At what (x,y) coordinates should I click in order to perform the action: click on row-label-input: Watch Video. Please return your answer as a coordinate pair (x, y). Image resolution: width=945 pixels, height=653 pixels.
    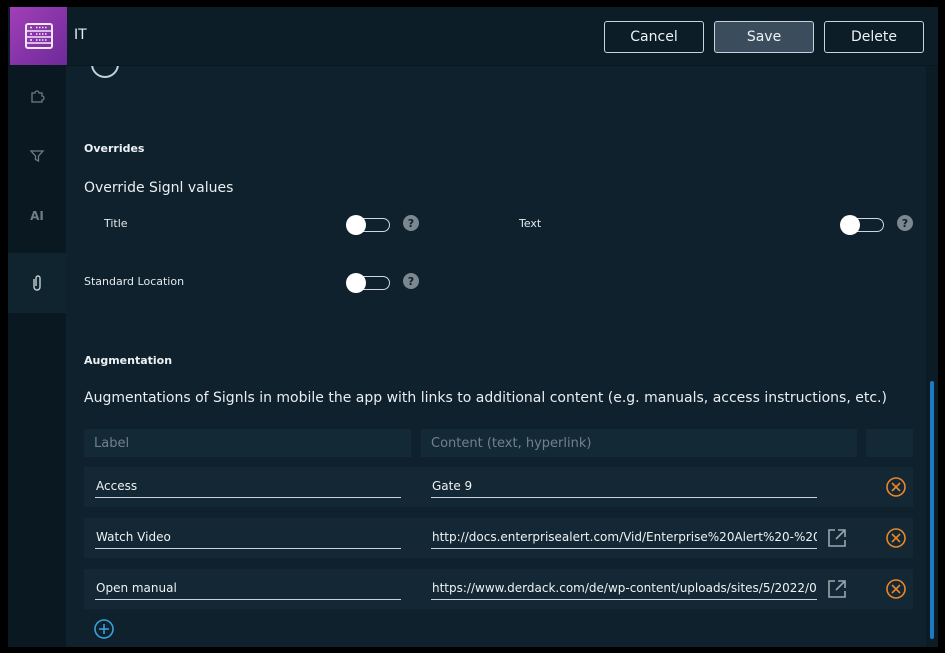
    Looking at the image, I should click on (248, 537).